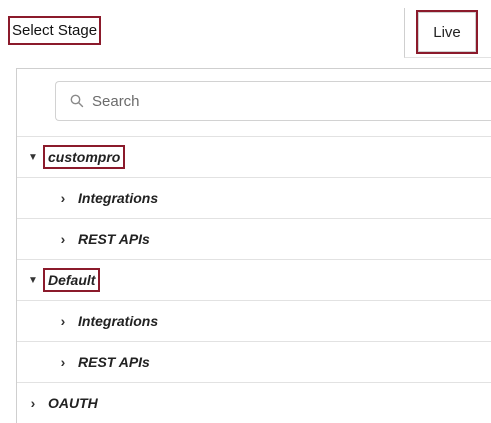  What do you see at coordinates (254, 156) in the screenshot?
I see `tree-item-custompro: ▼ custompro` at bounding box center [254, 156].